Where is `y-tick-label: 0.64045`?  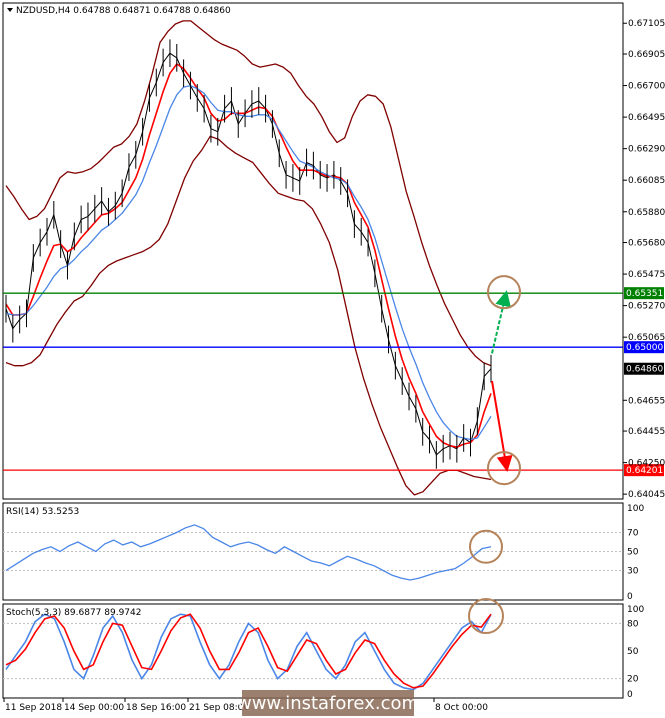
y-tick-label: 0.64045 is located at coordinates (646, 495).